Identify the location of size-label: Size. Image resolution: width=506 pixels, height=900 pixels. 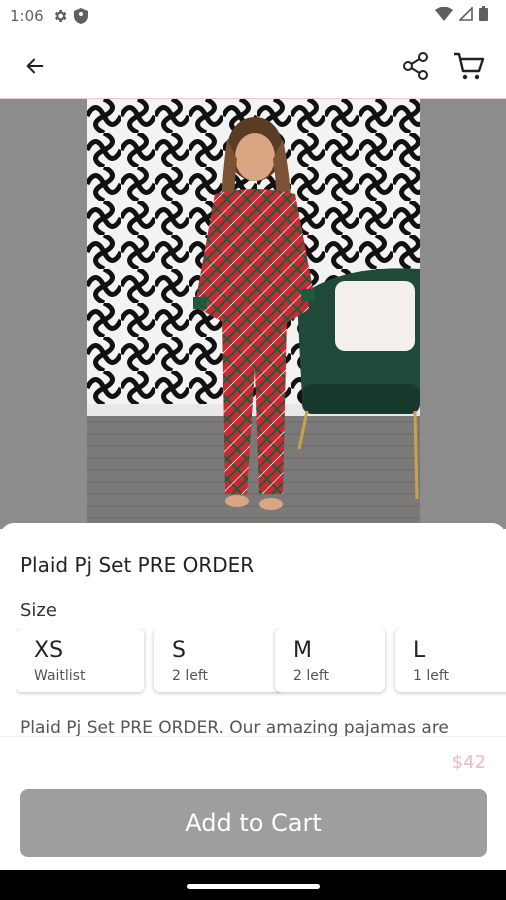
(38, 610).